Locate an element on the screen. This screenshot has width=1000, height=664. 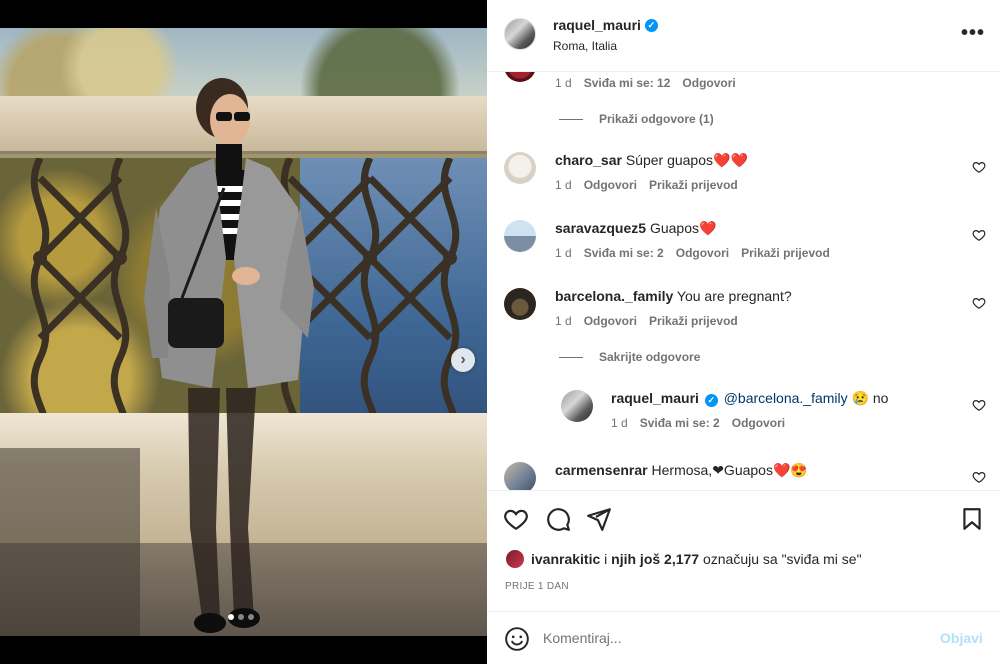
more-icon: ••• is located at coordinates (973, 33).